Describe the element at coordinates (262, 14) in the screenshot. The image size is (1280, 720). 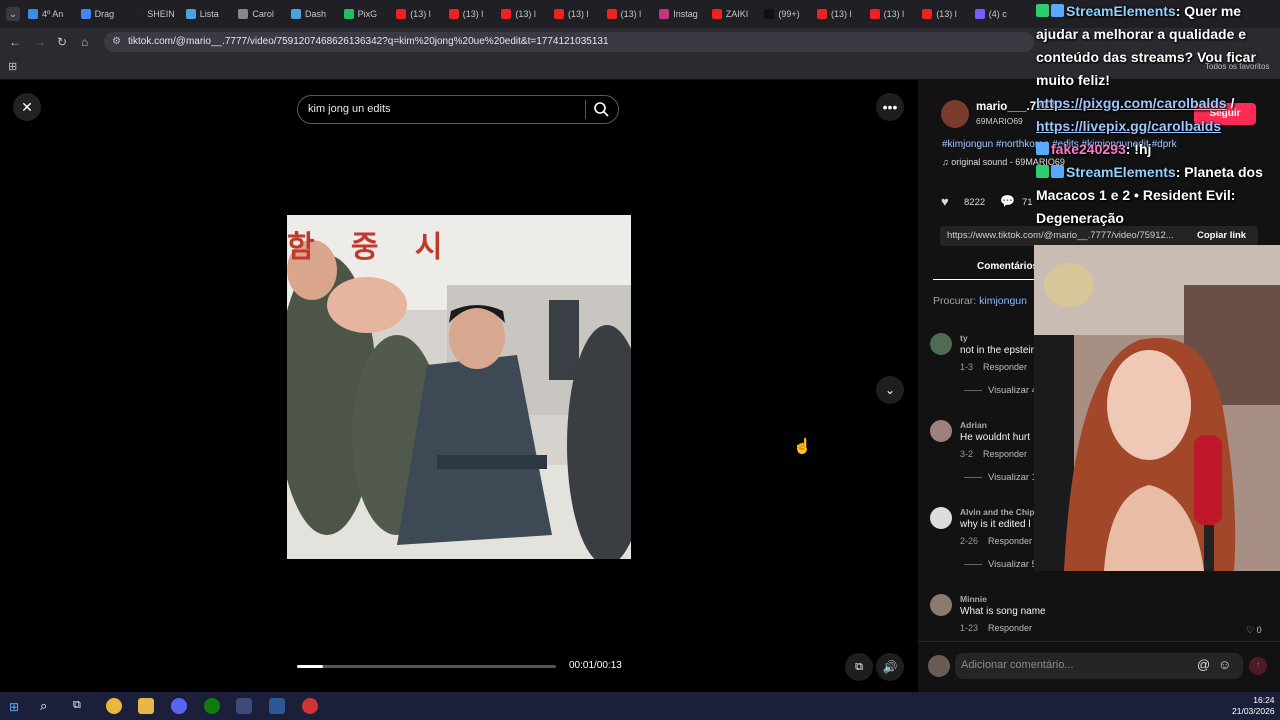
I see `browser-tab: Carol` at that location.